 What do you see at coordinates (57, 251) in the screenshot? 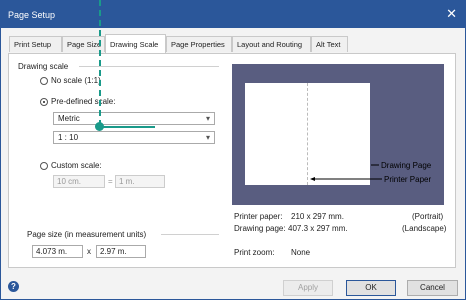
I see `page-width-input: 4.073 m.` at bounding box center [57, 251].